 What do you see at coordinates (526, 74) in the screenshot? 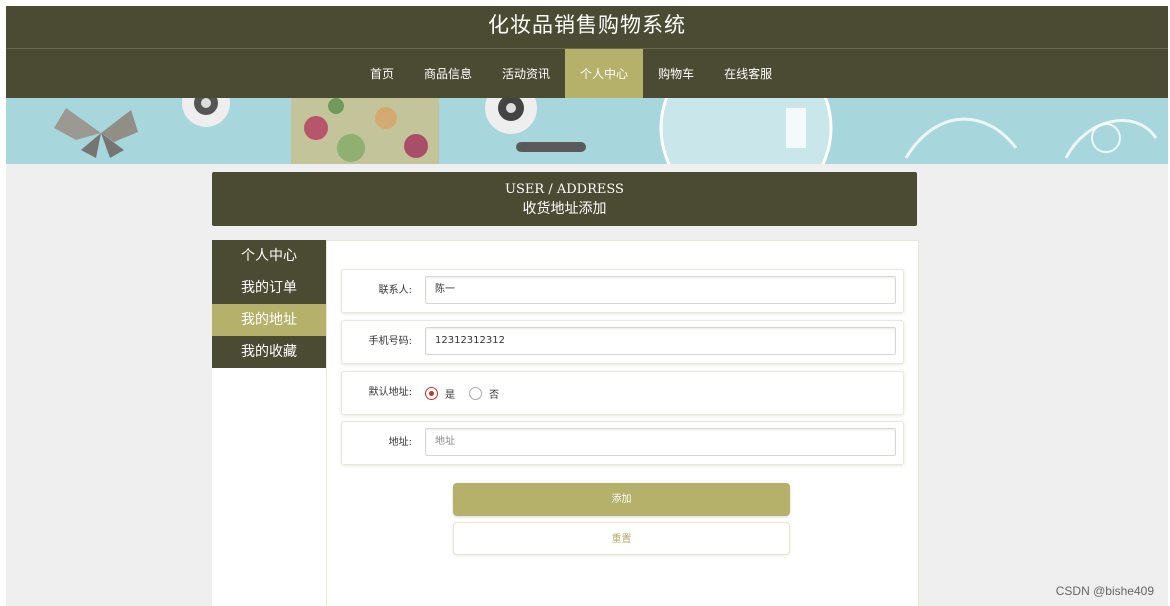
I see `nav-item-news: 活动资讯` at bounding box center [526, 74].